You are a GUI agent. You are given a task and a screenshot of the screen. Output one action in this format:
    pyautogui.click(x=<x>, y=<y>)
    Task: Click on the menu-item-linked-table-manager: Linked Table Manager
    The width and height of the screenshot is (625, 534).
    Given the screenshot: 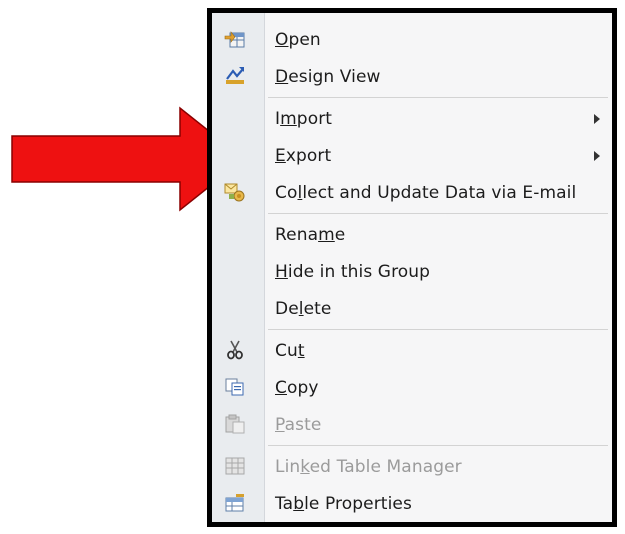 What is the action you would take?
    pyautogui.click(x=412, y=466)
    